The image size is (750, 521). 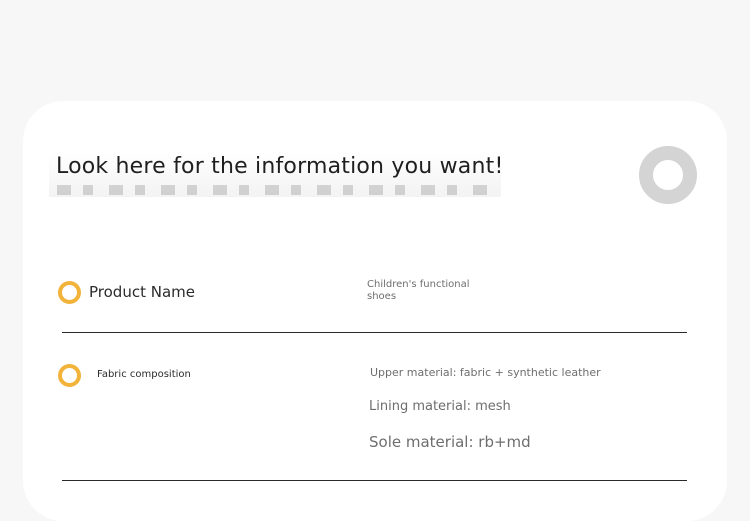 I want to click on fabric-composition-label: Fabric composition, so click(x=144, y=374).